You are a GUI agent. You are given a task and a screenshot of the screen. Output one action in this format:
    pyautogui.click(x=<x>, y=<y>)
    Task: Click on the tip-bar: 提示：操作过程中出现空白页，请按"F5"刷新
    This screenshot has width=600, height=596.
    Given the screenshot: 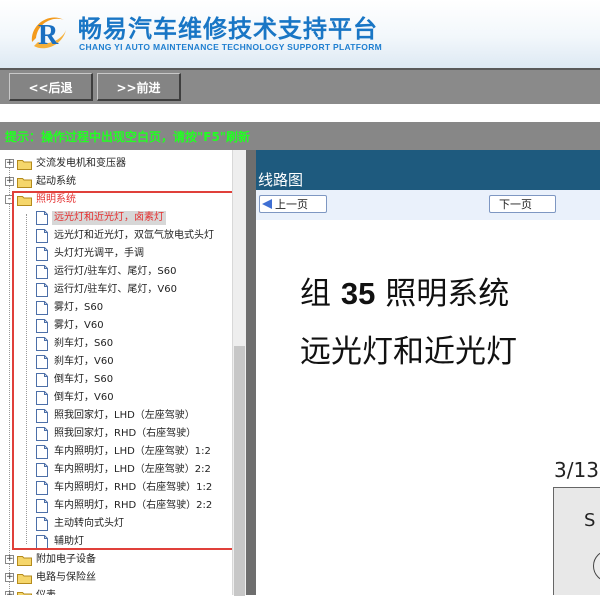 What is the action you would take?
    pyautogui.click(x=300, y=127)
    